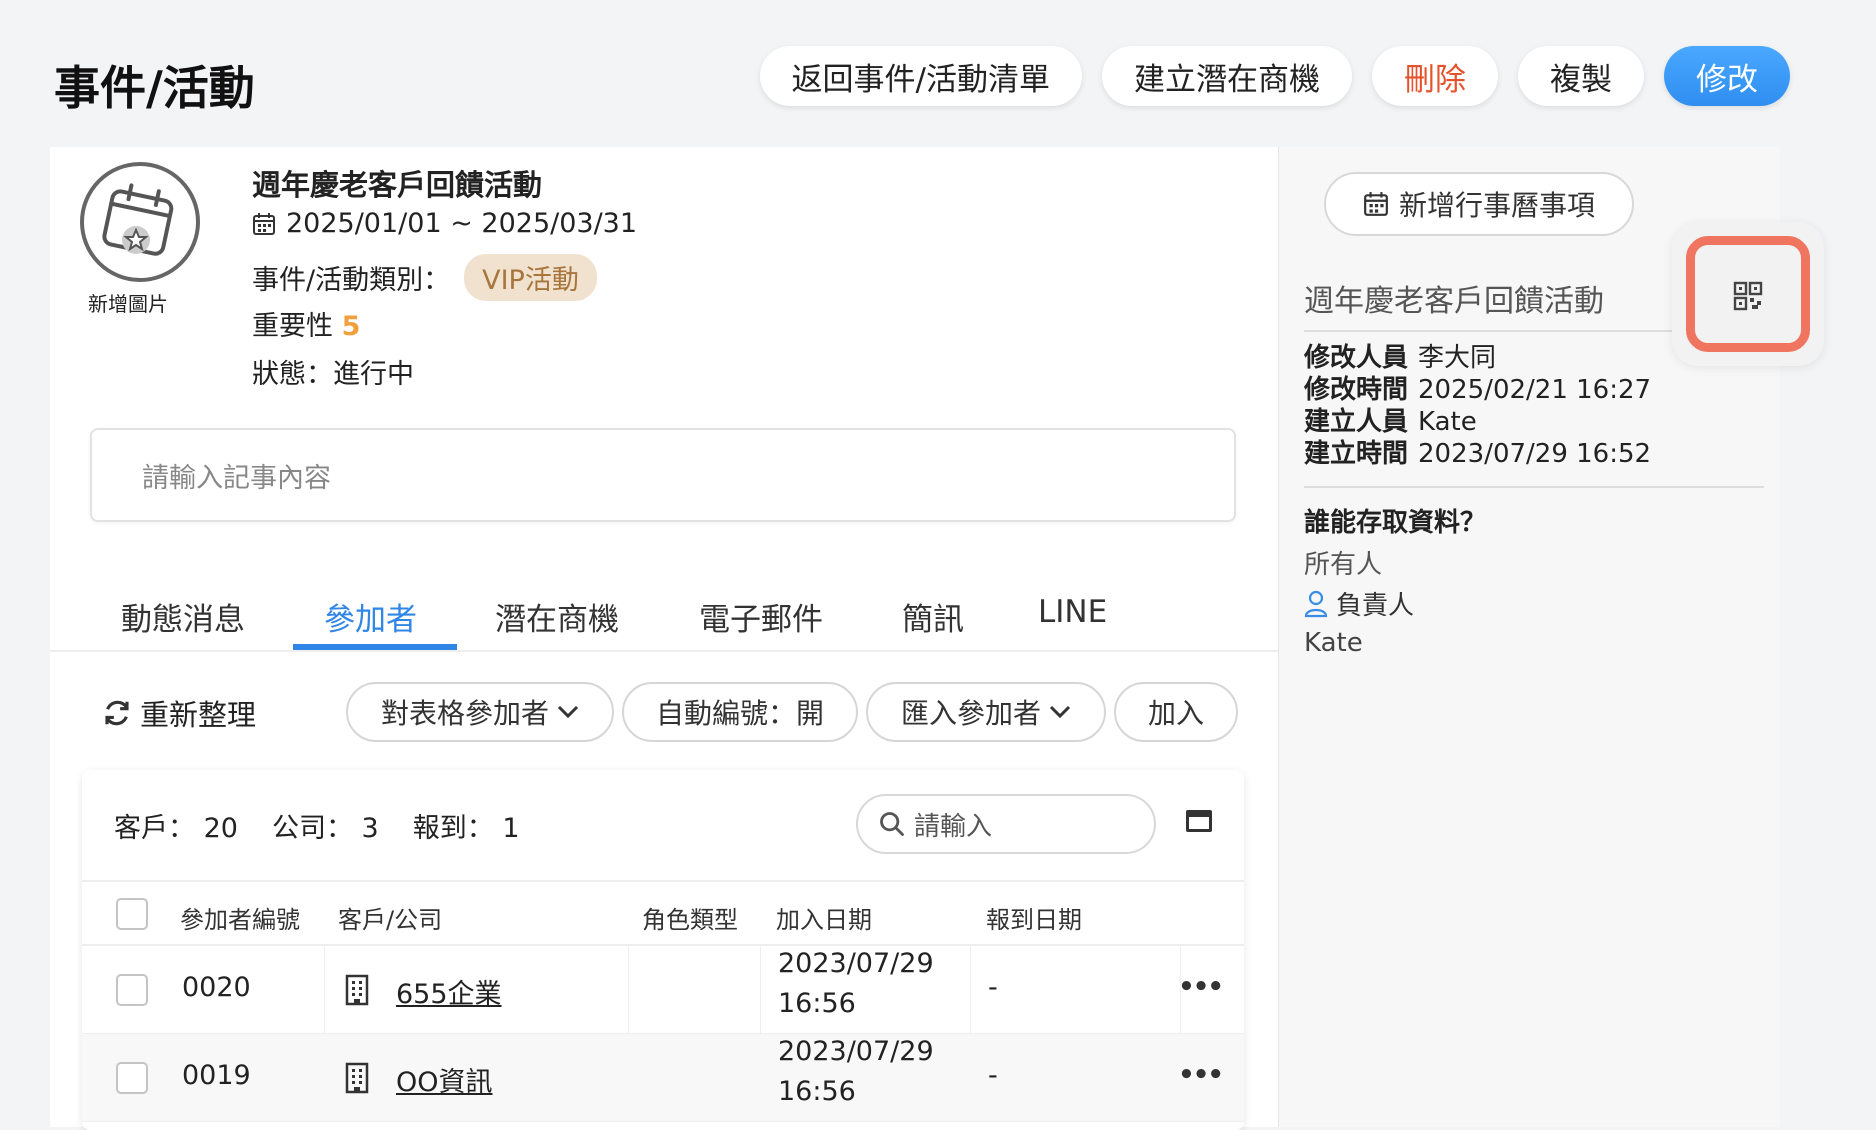 The width and height of the screenshot is (1876, 1130). Describe the element at coordinates (154, 88) in the screenshot. I see `page-title: 事件/活動` at that location.